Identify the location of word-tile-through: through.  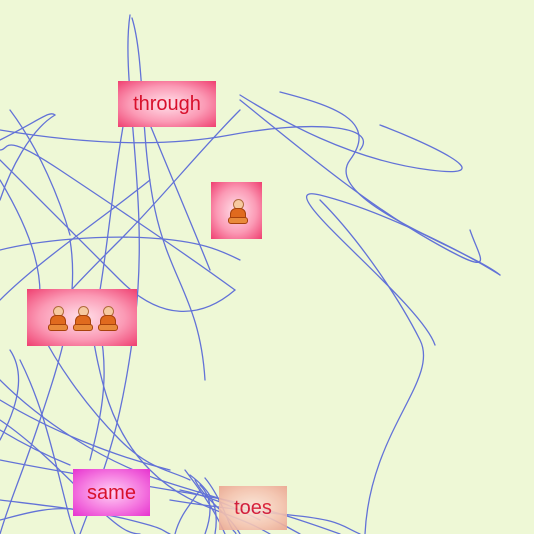
(167, 104).